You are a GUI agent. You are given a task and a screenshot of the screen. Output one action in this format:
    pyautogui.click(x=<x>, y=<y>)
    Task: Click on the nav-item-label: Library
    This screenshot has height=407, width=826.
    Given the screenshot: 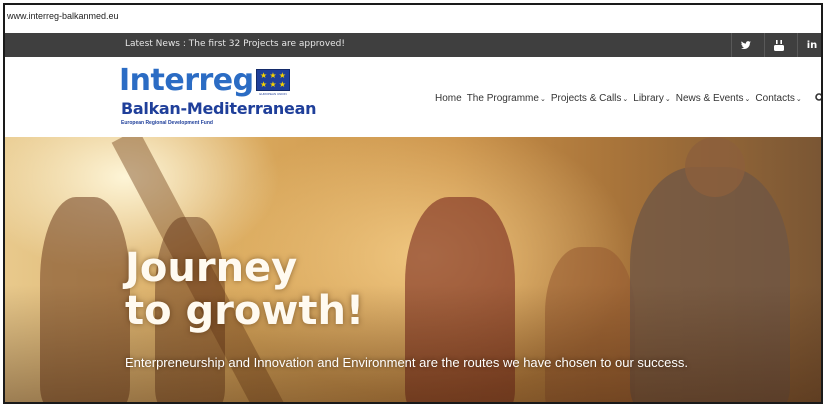 What is the action you would take?
    pyautogui.click(x=648, y=98)
    